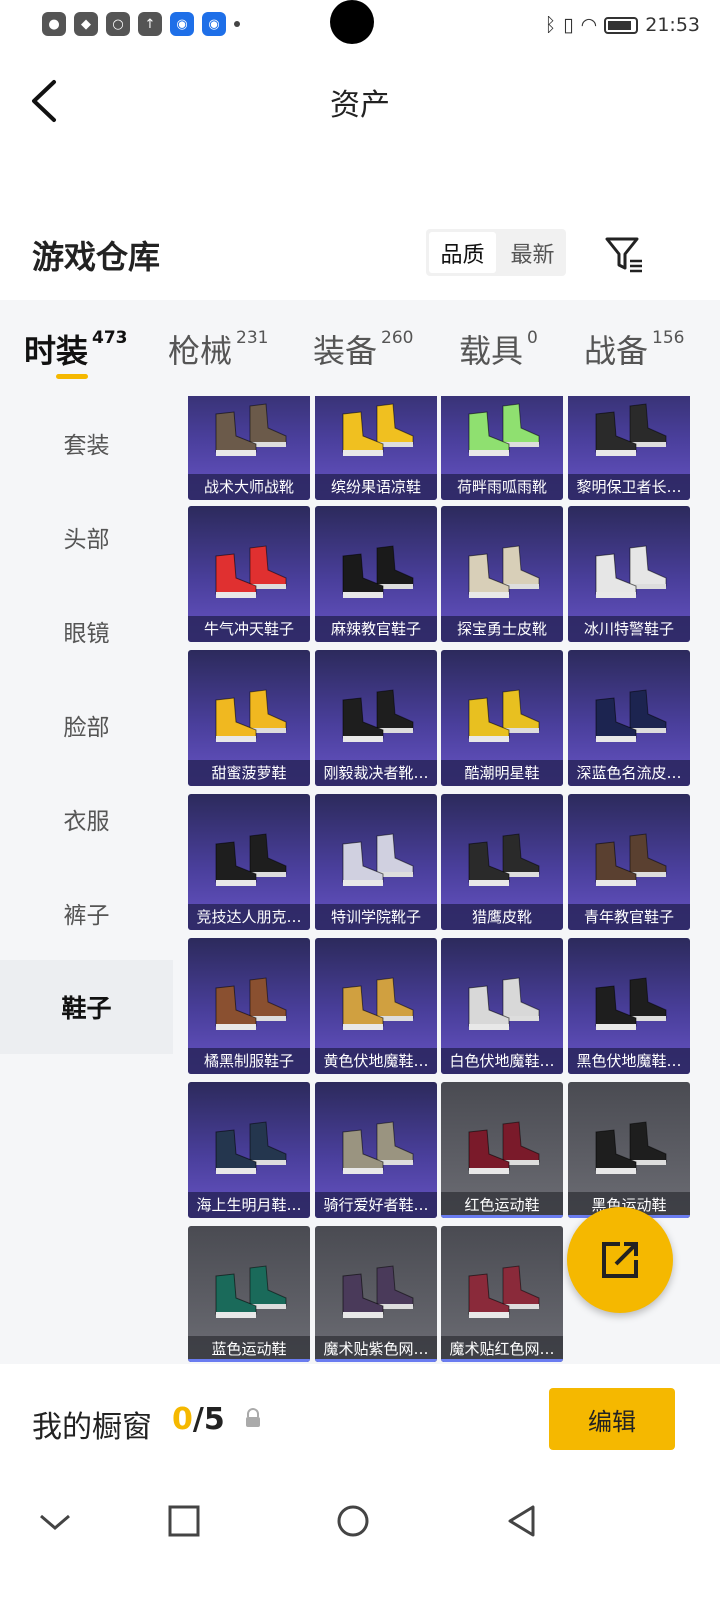  Describe the element at coordinates (55, 1522) in the screenshot. I see `collapse-chevron-icon` at that location.